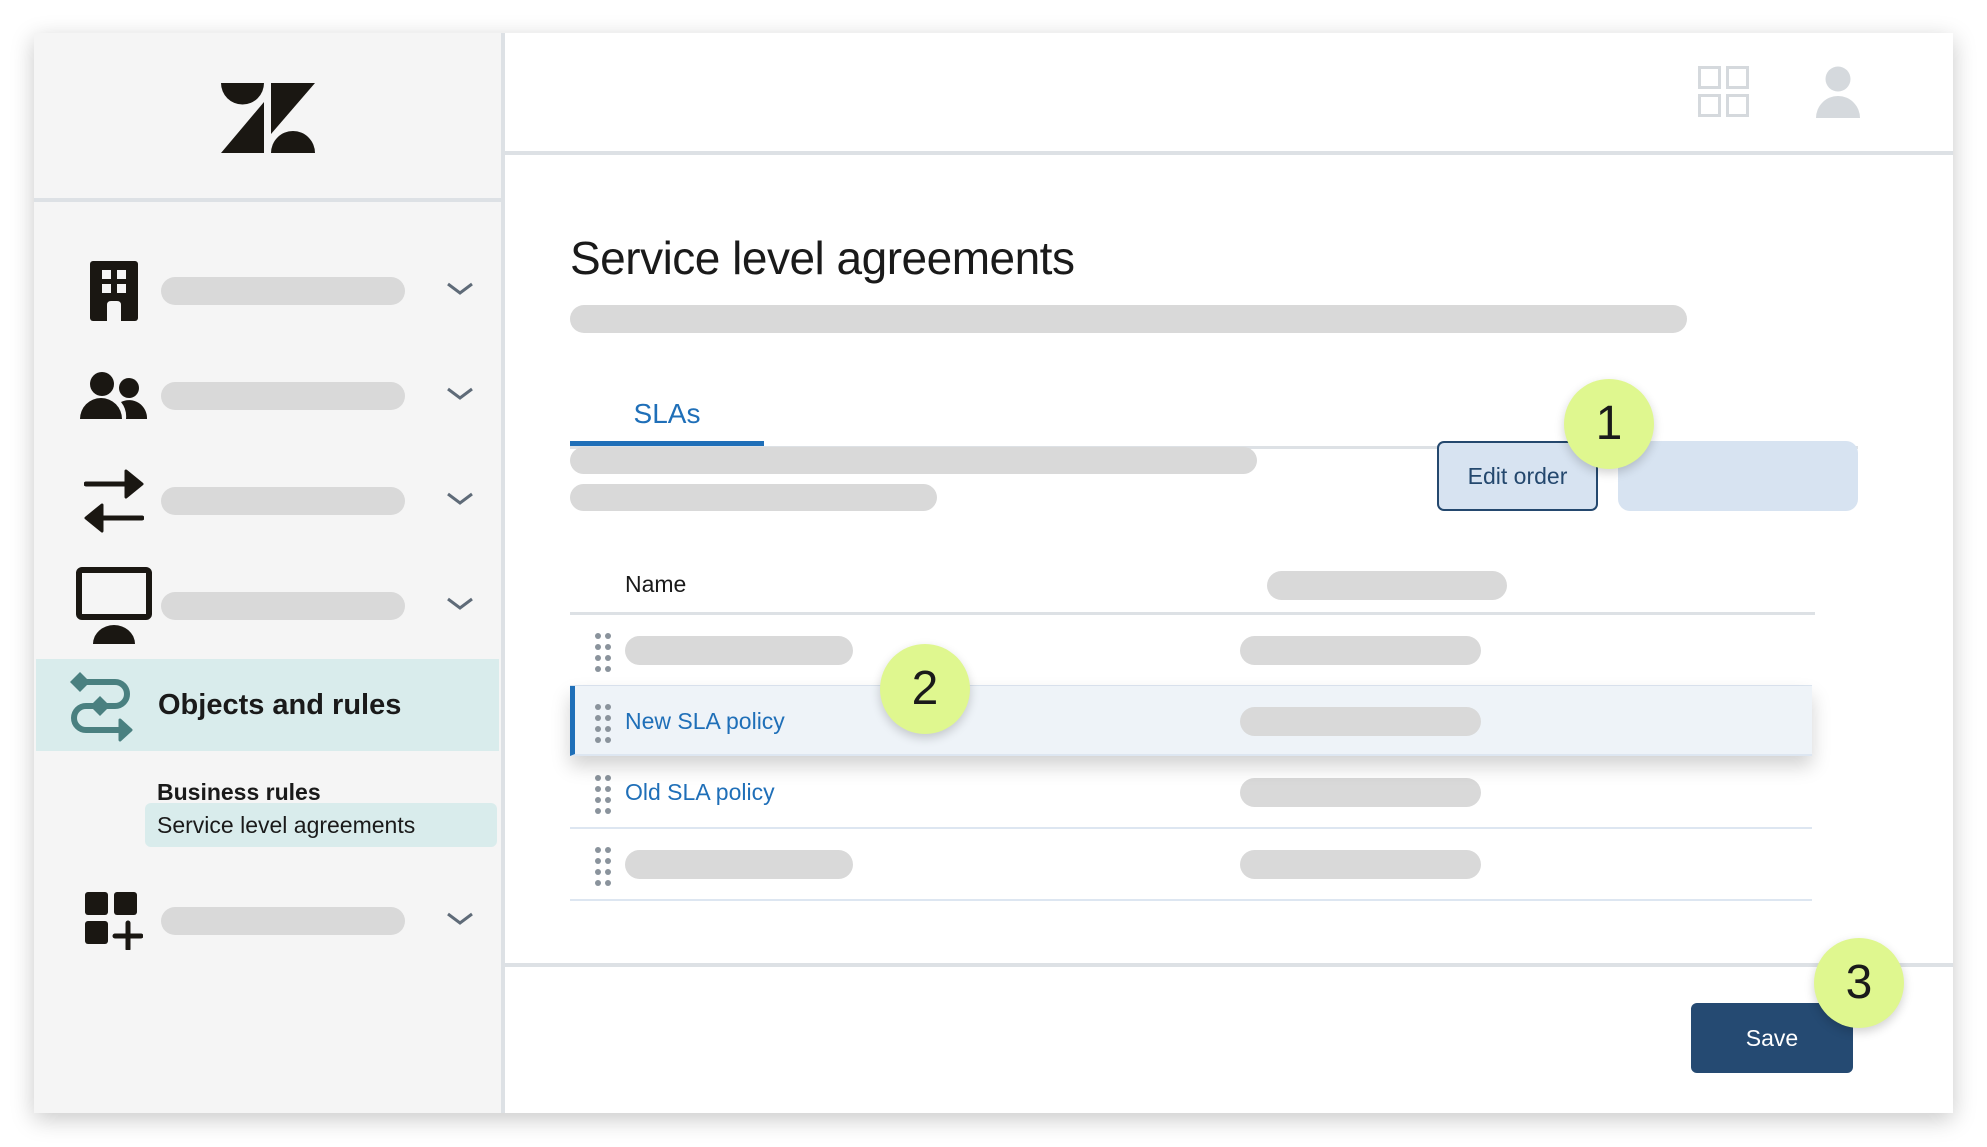 Image resolution: width=1987 pixels, height=1147 pixels. I want to click on page-title: Service level agreements, so click(822, 258).